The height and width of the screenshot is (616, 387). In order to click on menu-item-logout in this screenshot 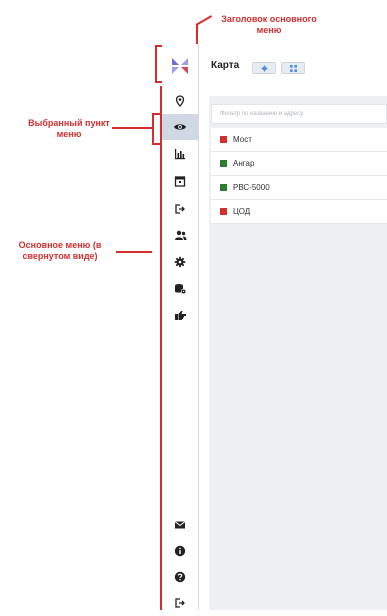, I will do `click(180, 603)`.